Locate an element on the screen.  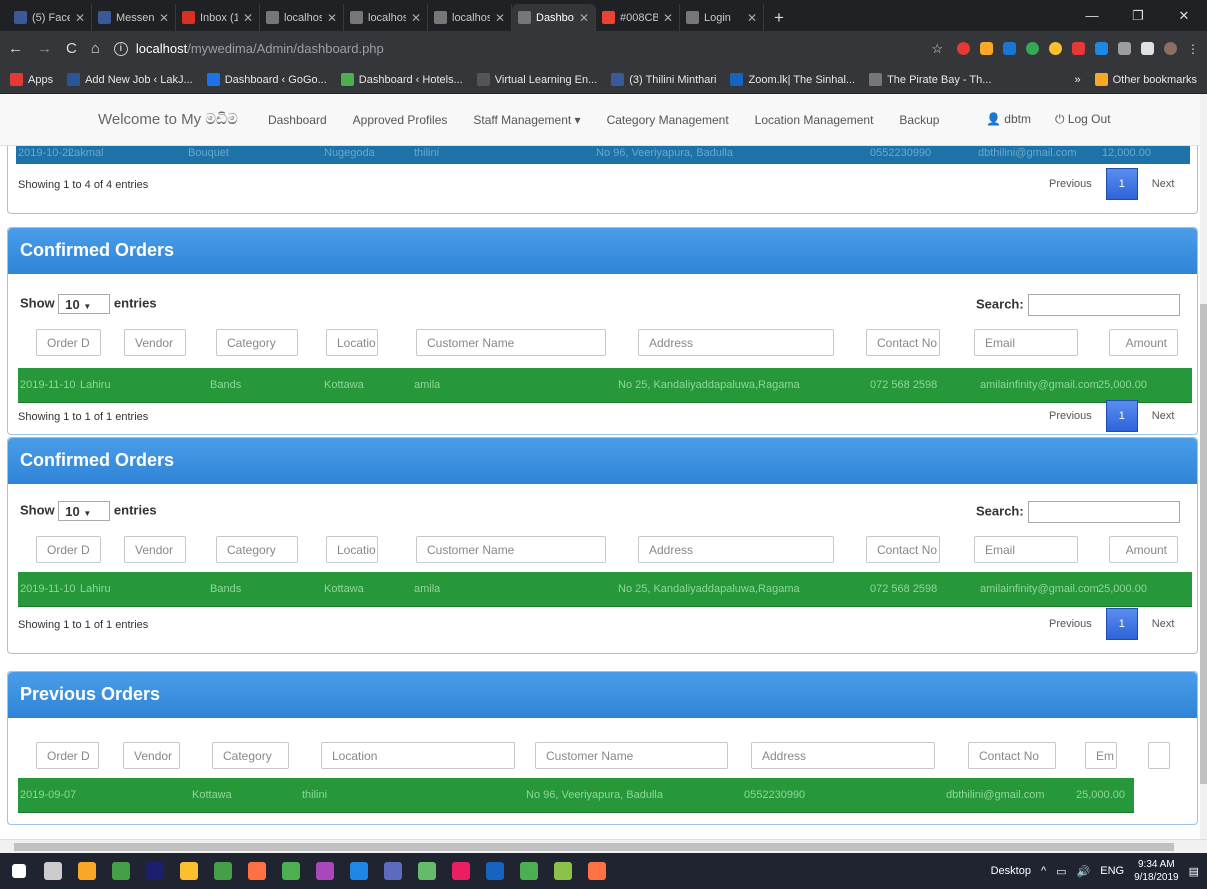
browser-tab: Messenger ✕ is located at coordinates (134, 17).